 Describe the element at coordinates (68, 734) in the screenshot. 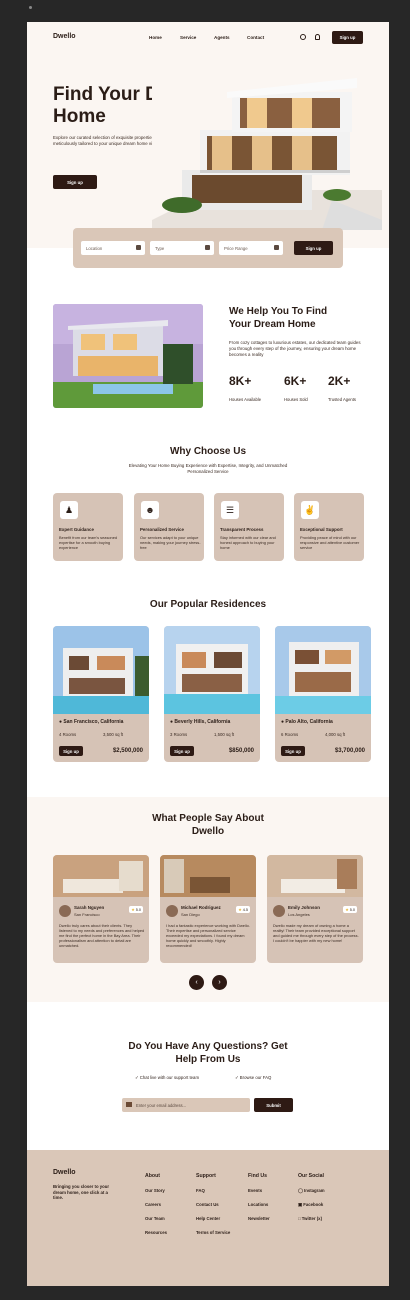

I see `residence-rooms: 4 Rooms` at that location.